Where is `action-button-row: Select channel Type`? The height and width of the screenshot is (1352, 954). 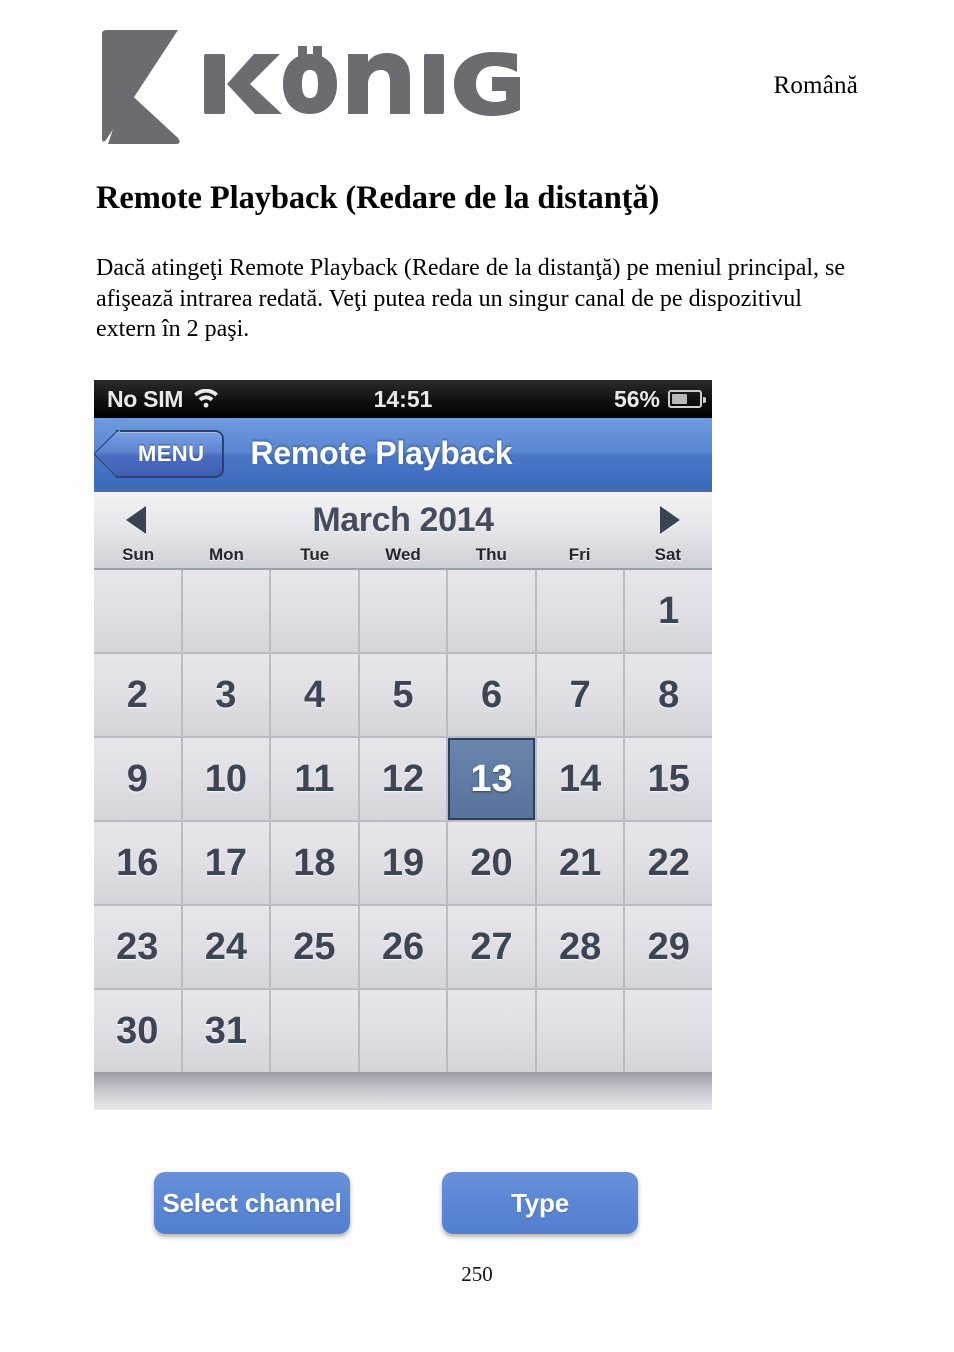
action-button-row: Select channel Type is located at coordinates (403, 1204).